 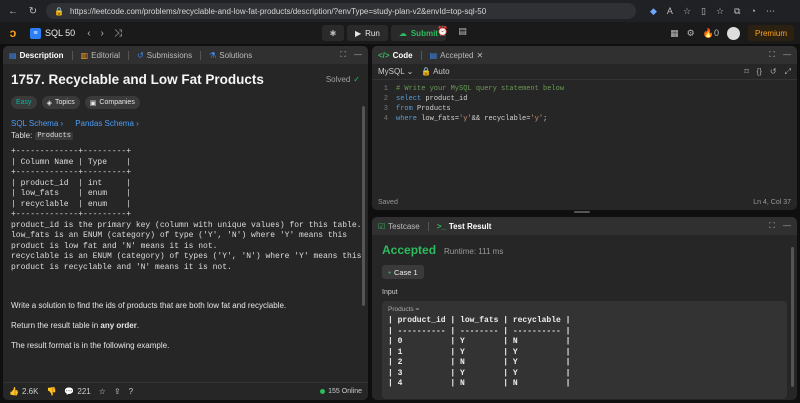 What do you see at coordinates (138, 325) in the screenshot?
I see `text-span: .` at bounding box center [138, 325].